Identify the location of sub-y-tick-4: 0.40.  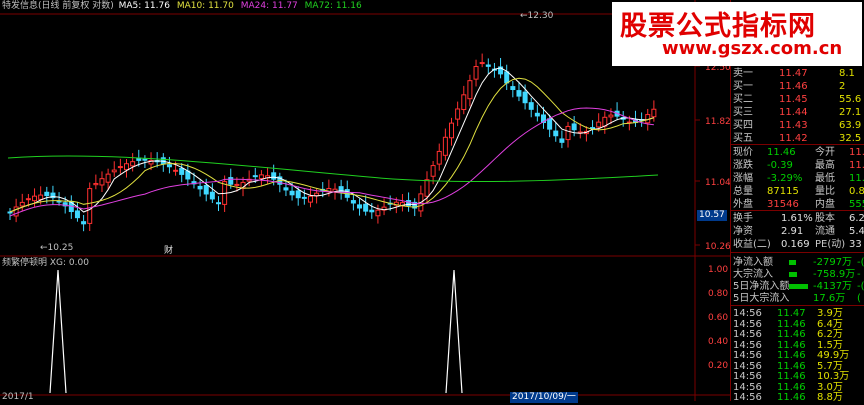
(718, 342).